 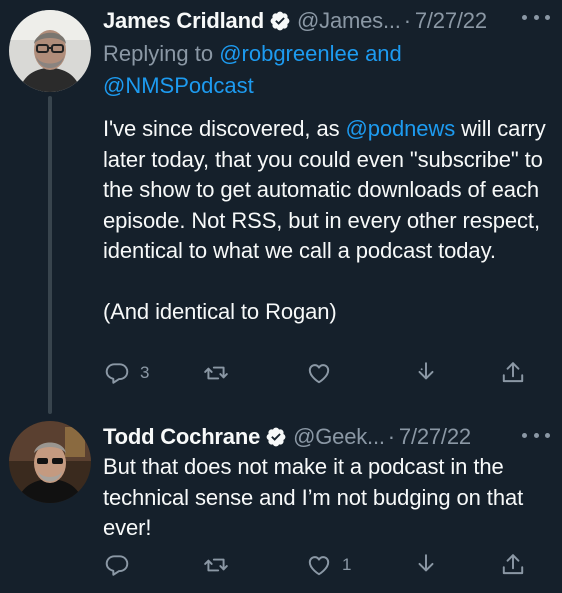 What do you see at coordinates (224, 128) in the screenshot?
I see `tweet-text-part: I've since discovered, as` at bounding box center [224, 128].